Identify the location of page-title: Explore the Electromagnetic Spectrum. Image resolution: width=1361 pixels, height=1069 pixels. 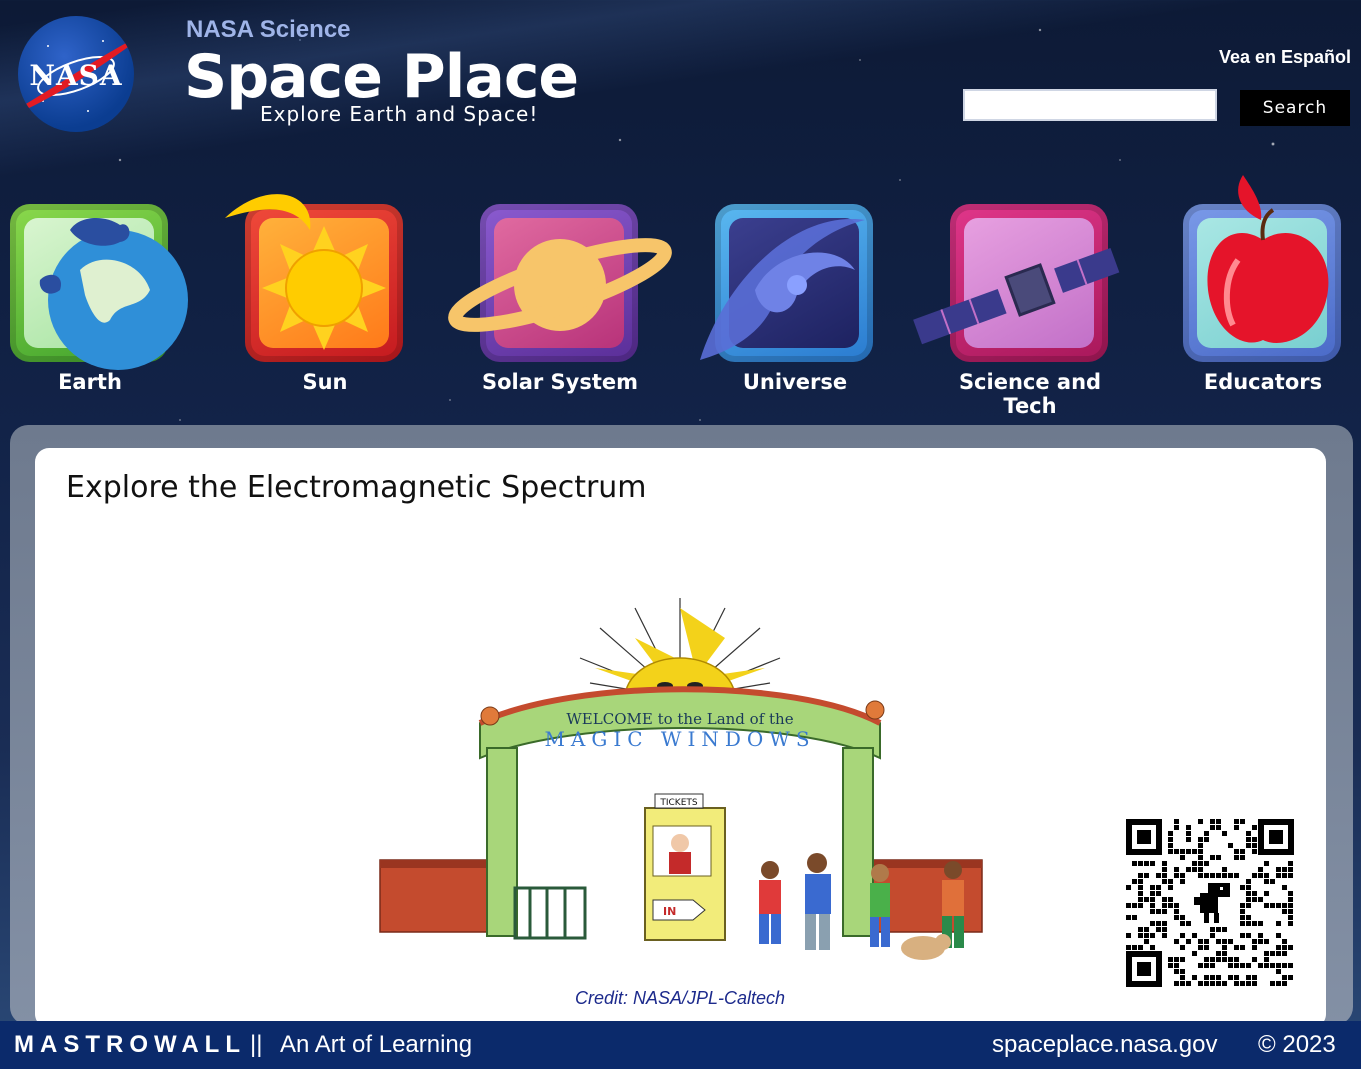
(356, 487).